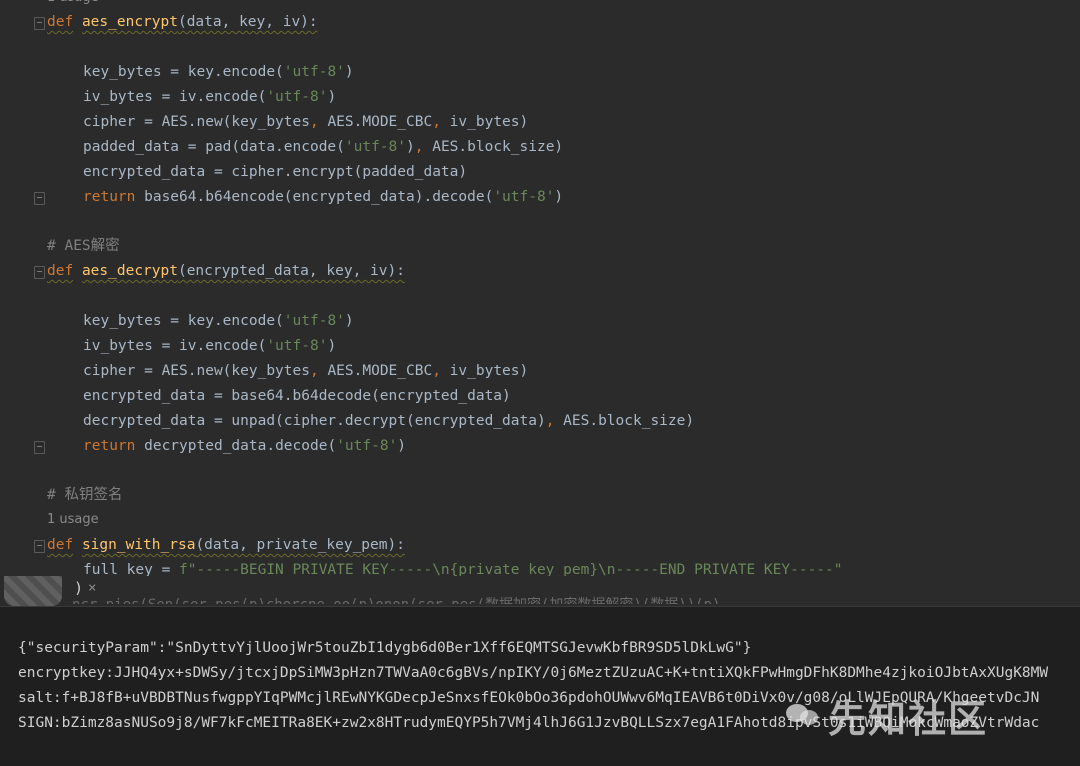  What do you see at coordinates (300, 545) in the screenshot?
I see `function-params: (data, private_key_pem):` at bounding box center [300, 545].